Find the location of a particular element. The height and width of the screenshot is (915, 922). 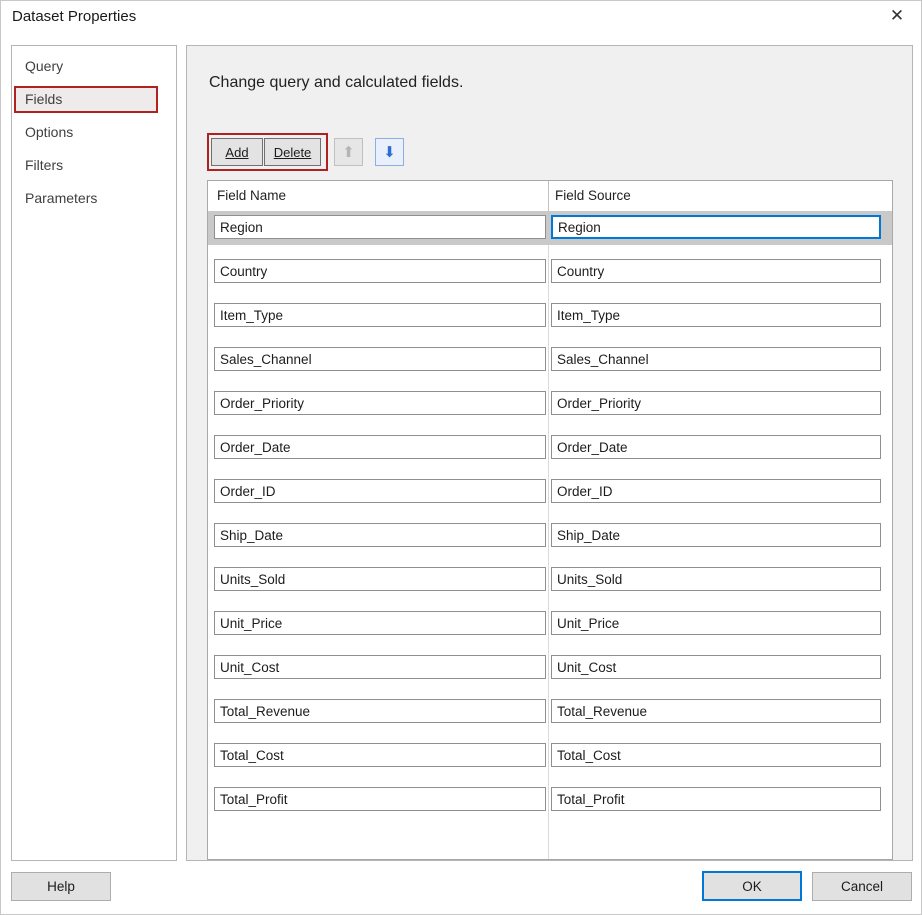

column-header-field-name: Field Name is located at coordinates (252, 195).